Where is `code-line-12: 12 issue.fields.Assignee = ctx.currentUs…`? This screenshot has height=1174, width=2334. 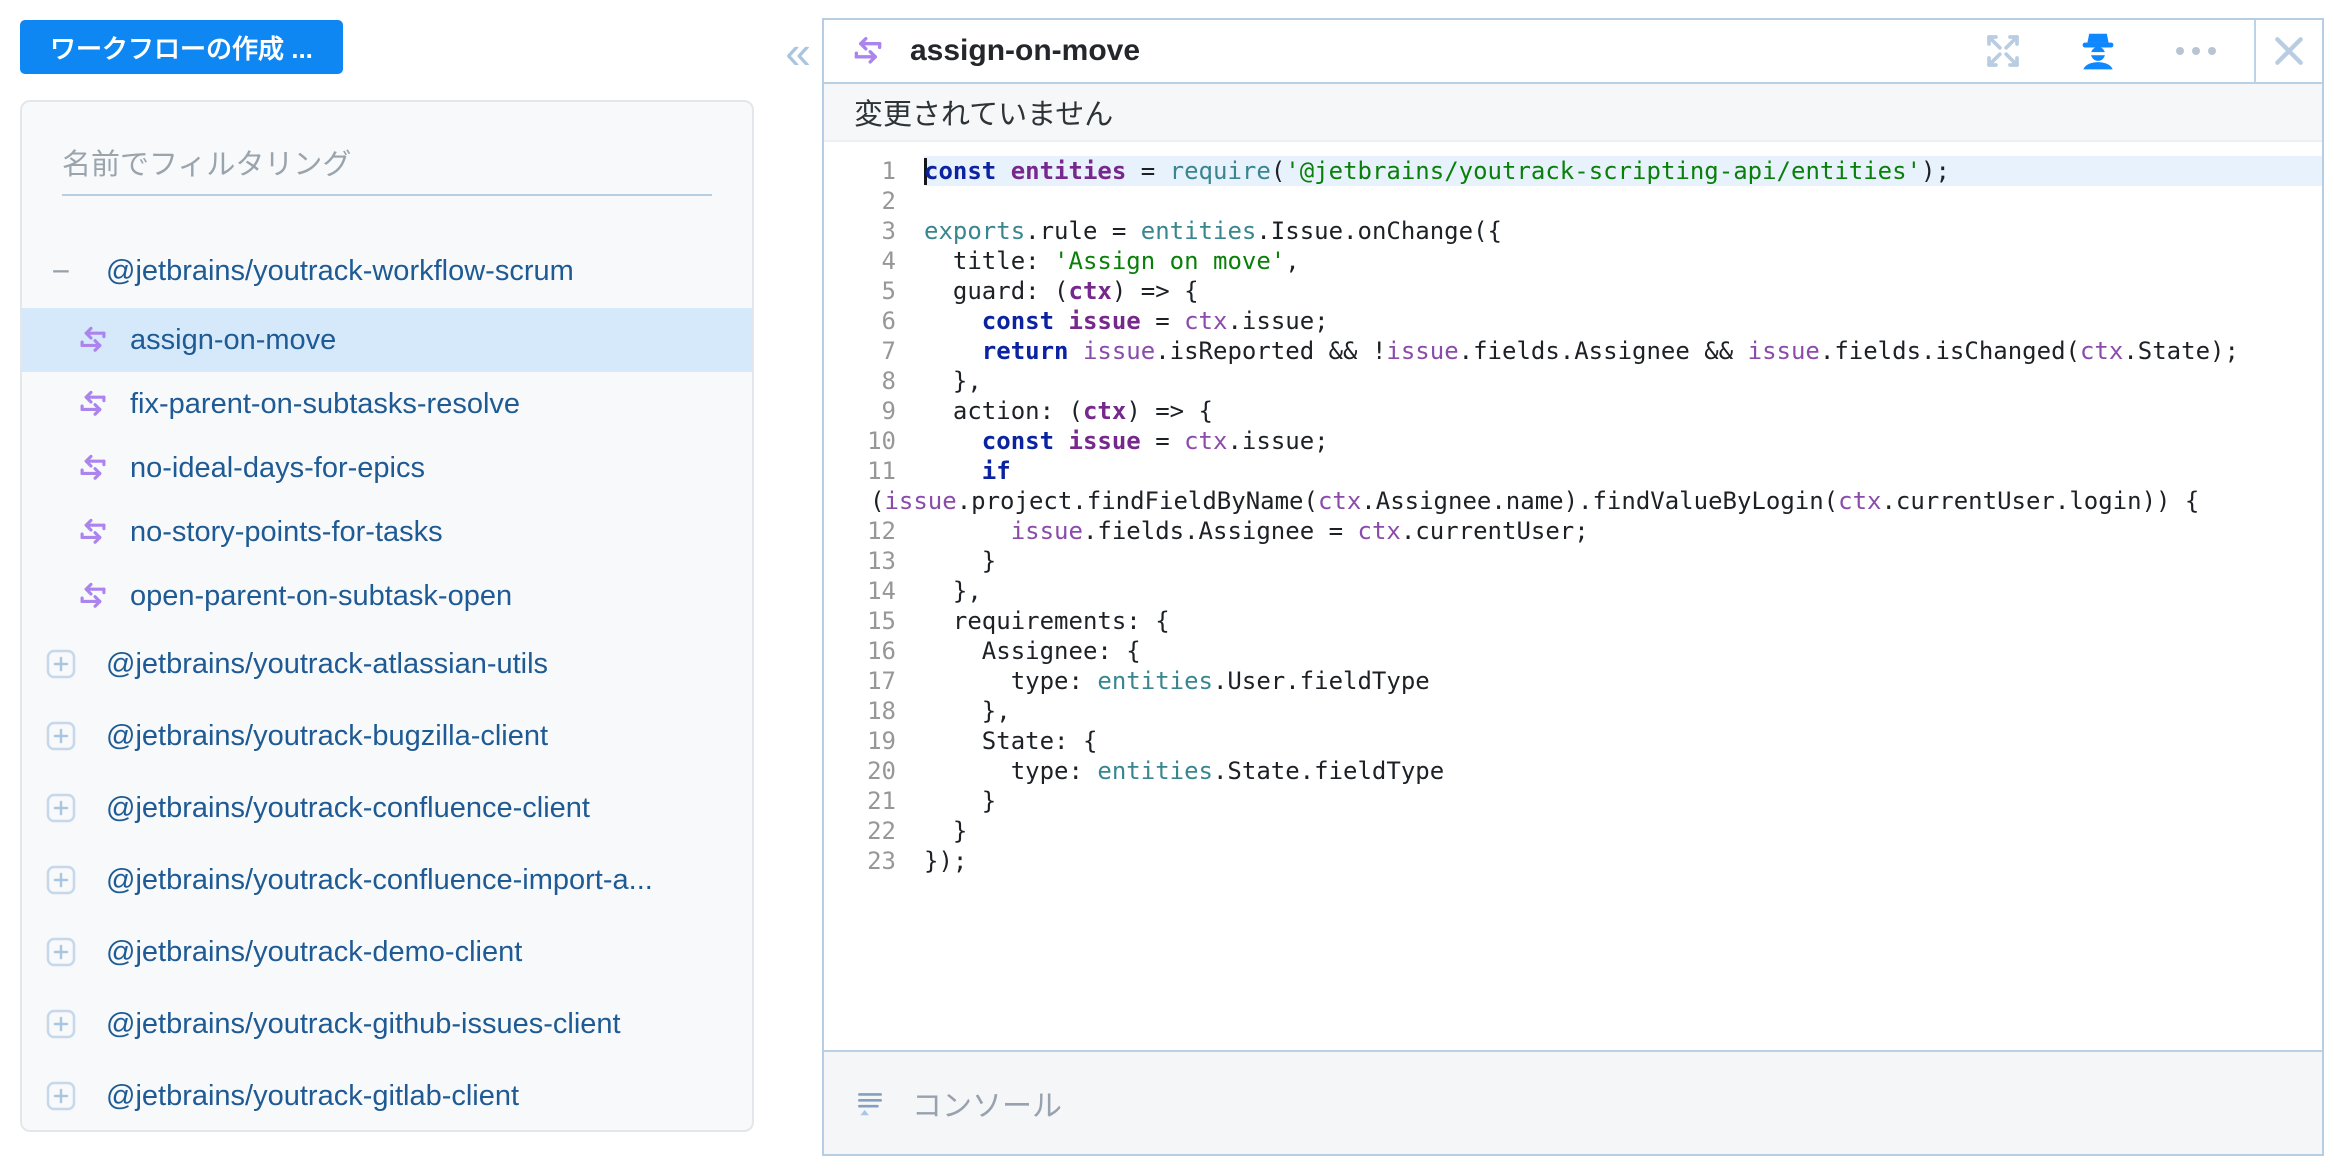
code-line-12: 12 issue.fields.Assignee = ctx.currentUs… is located at coordinates (1573, 531).